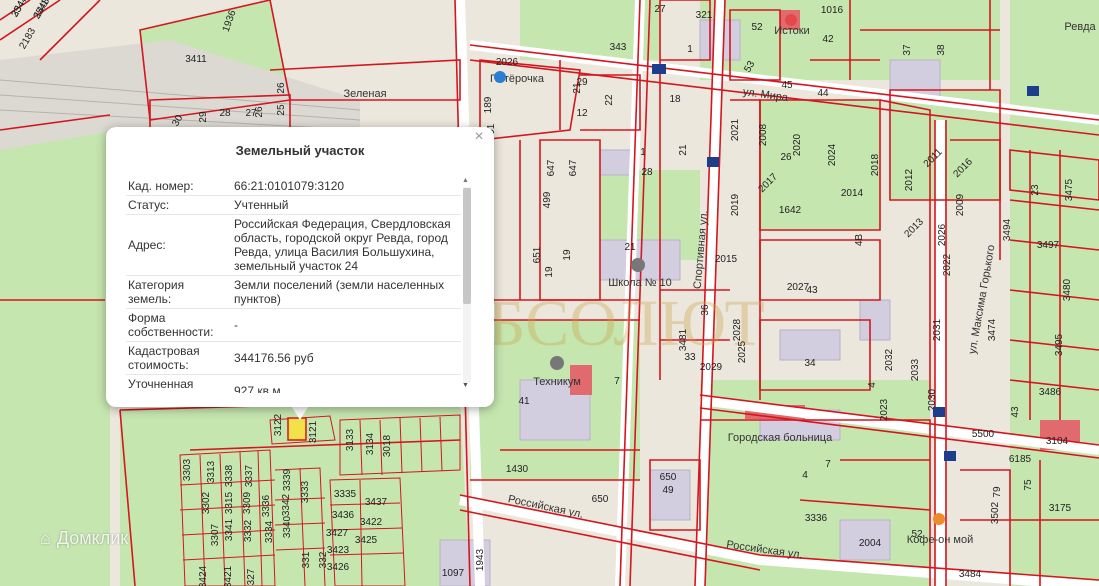  What do you see at coordinates (346, 383) in the screenshot?
I see `row-value: 927 кв.м` at bounding box center [346, 383].